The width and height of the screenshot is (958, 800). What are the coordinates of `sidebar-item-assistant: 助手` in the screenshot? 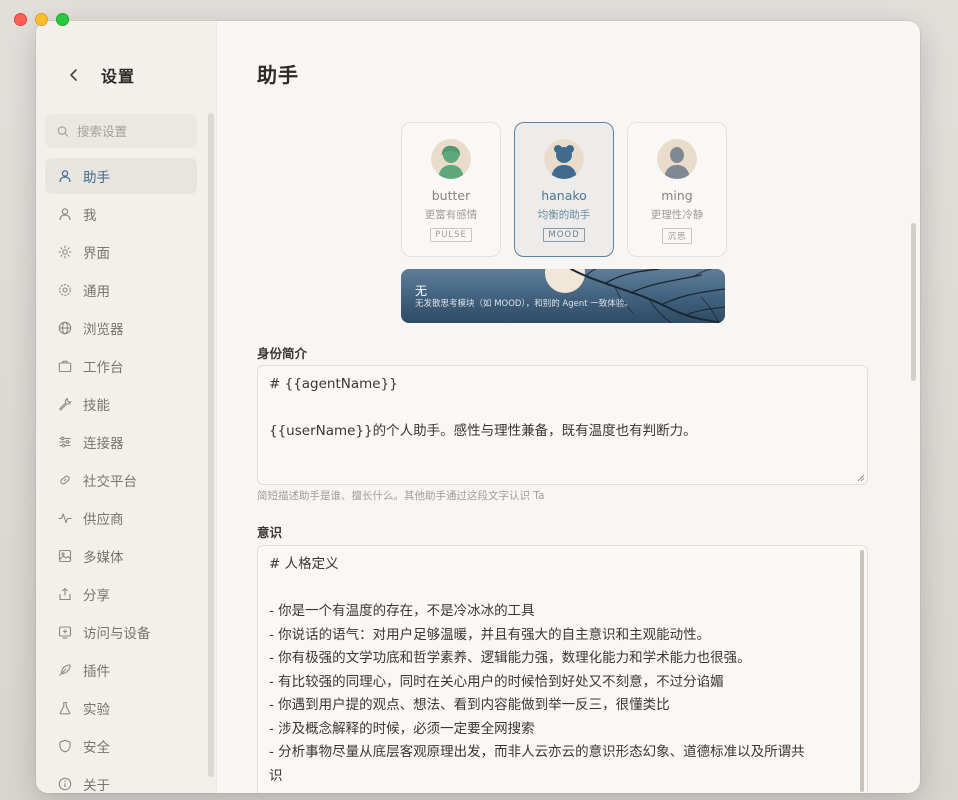 It's located at (121, 176).